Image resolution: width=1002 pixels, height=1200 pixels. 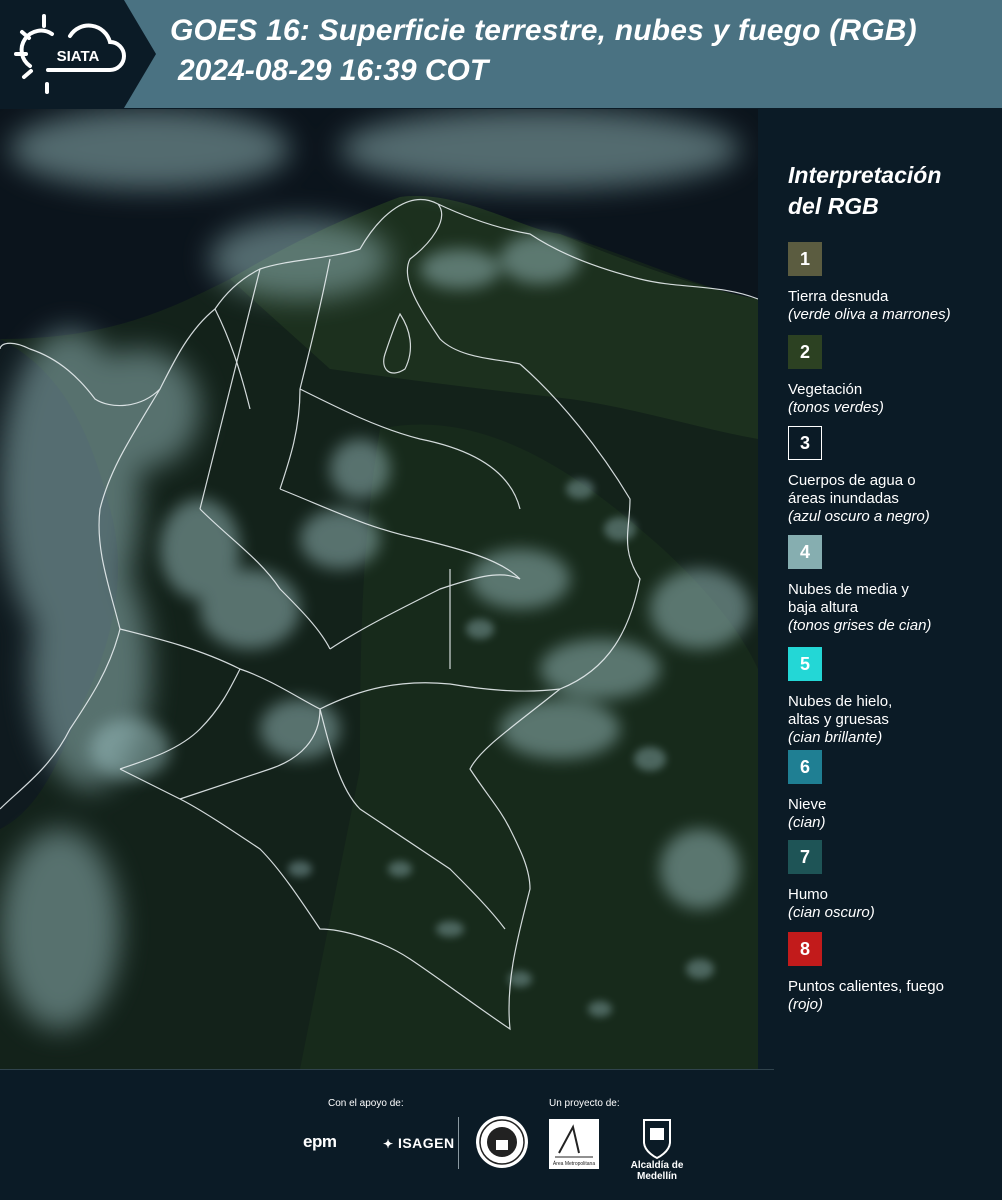 I want to click on area-metropolitana-logo: Área Metropolitana, so click(x=574, y=1144).